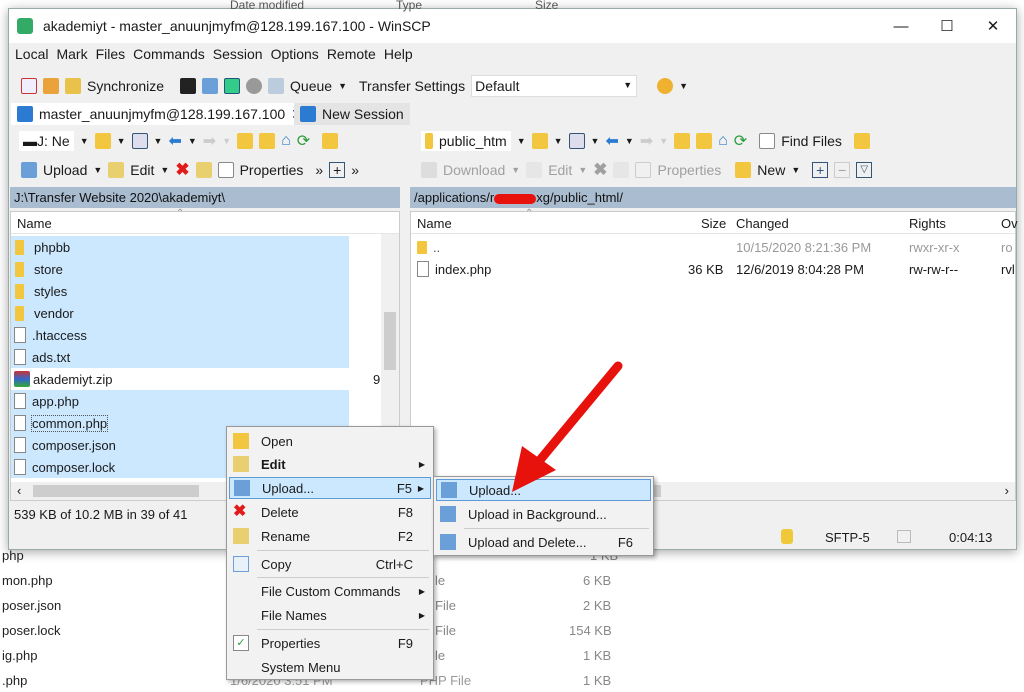 The image size is (1024, 692). Describe the element at coordinates (547, 6) in the screenshot. I see `bg-header-size: Size` at that location.